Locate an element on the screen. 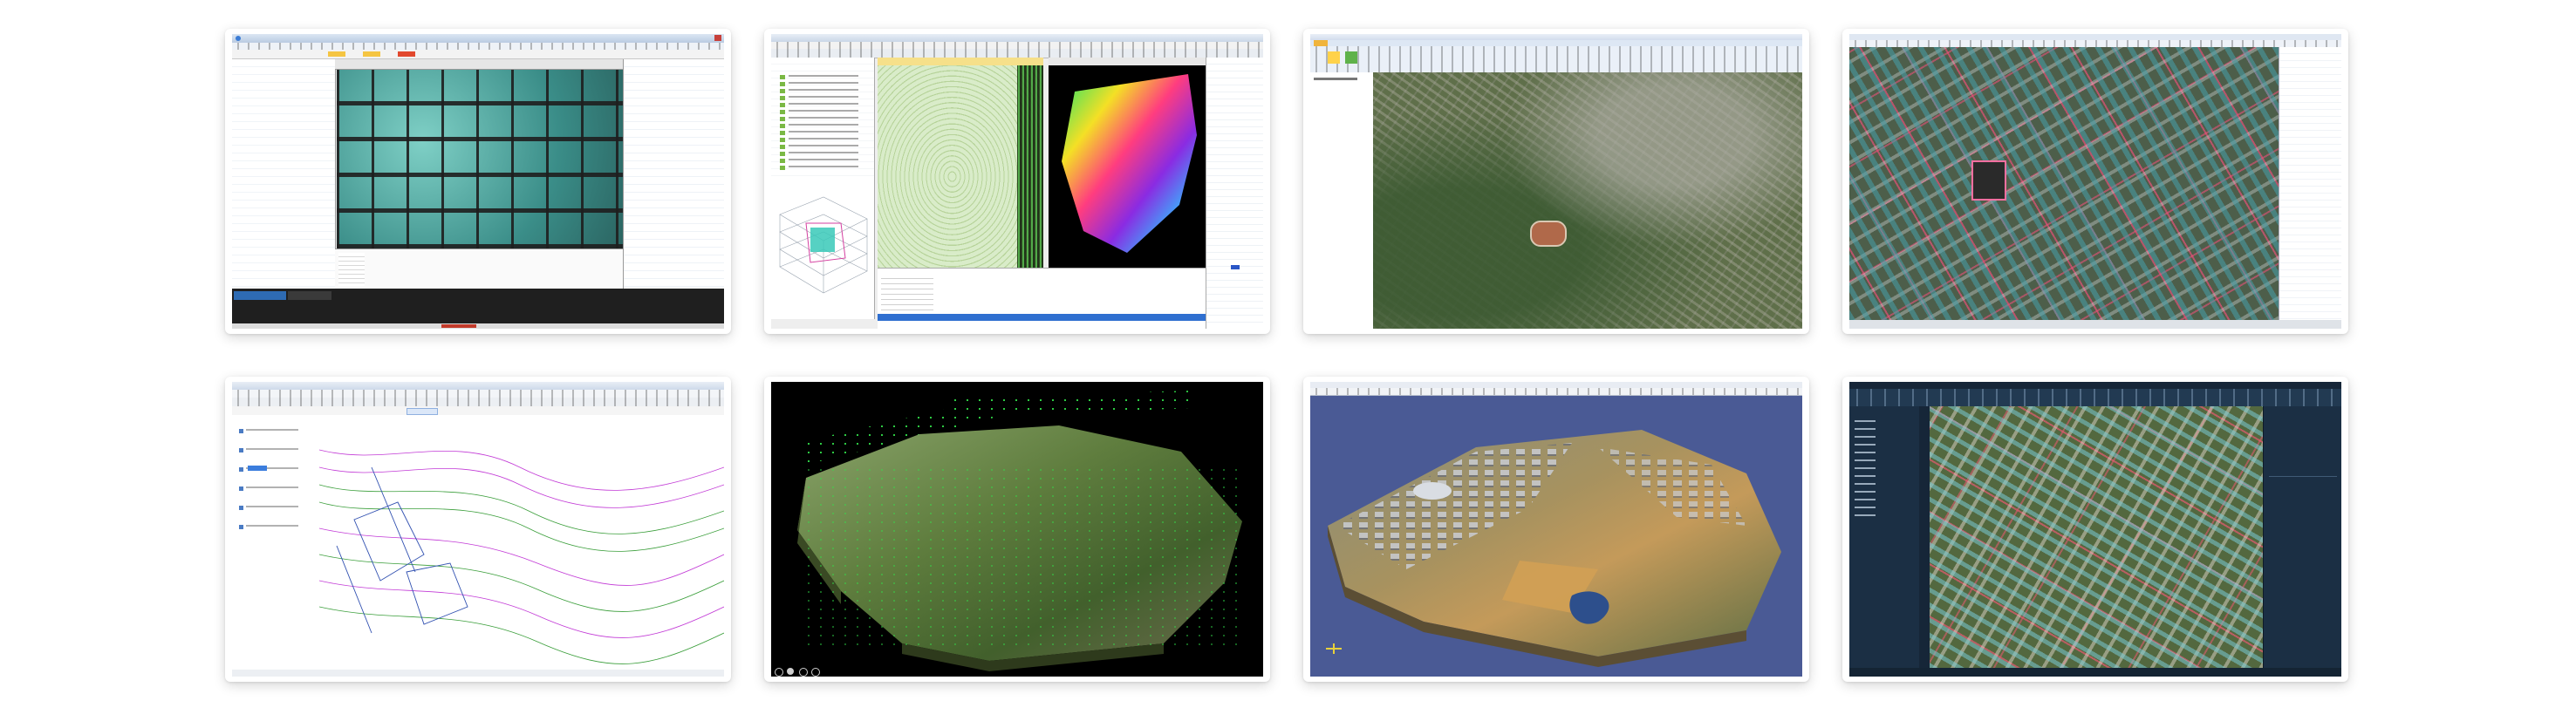 This screenshot has height=728, width=2576. screenshot-card-contour-editor is located at coordinates (478, 529).